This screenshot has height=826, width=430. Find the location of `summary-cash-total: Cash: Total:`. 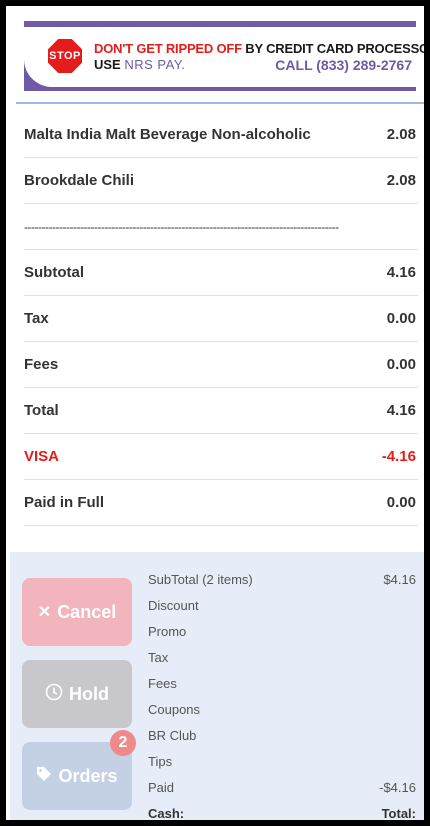

summary-cash-total: Cash: Total: is located at coordinates (283, 810).